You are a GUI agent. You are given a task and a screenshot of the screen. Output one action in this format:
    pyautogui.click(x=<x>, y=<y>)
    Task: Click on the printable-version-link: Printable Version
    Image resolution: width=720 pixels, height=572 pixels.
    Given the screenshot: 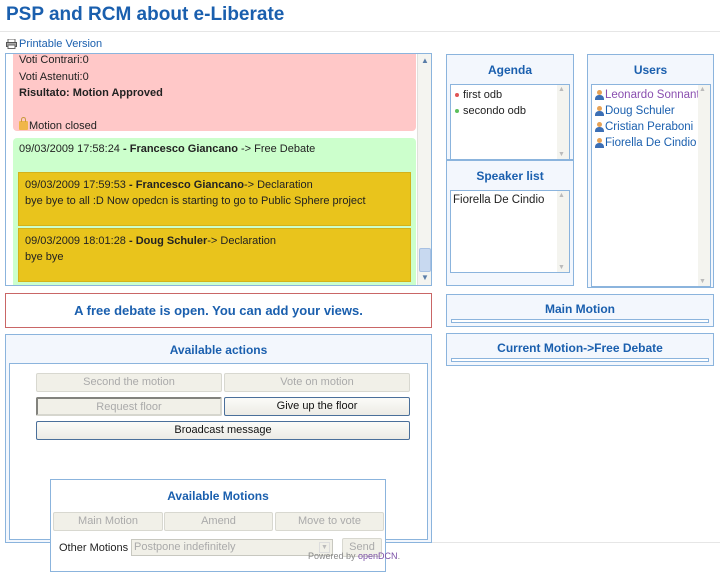 What is the action you would take?
    pyautogui.click(x=54, y=44)
    